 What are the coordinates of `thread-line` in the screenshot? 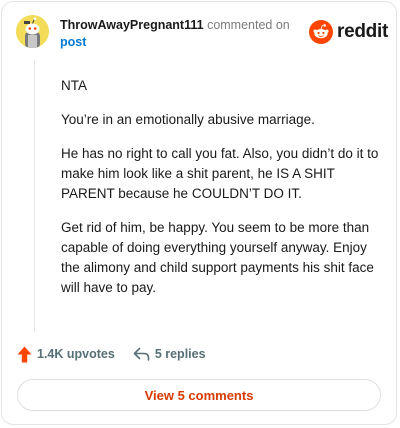 It's located at (34, 196).